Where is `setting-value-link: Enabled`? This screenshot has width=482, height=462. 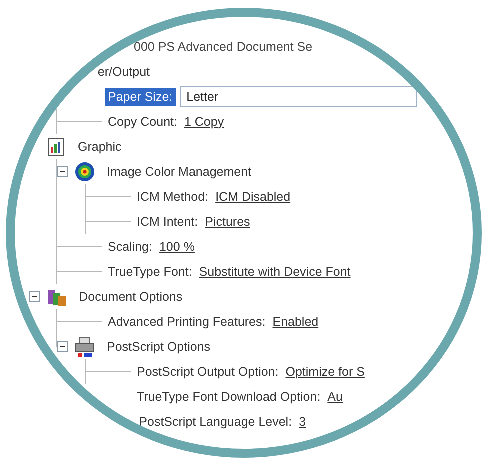 setting-value-link: Enabled is located at coordinates (295, 321).